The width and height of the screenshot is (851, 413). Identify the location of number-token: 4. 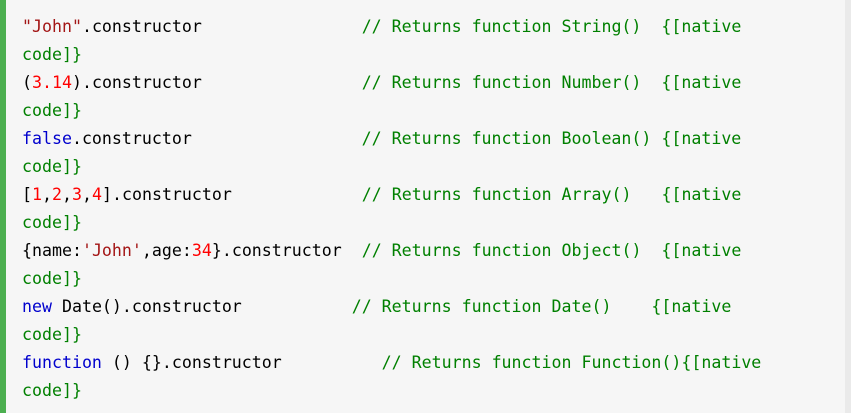
(97, 194).